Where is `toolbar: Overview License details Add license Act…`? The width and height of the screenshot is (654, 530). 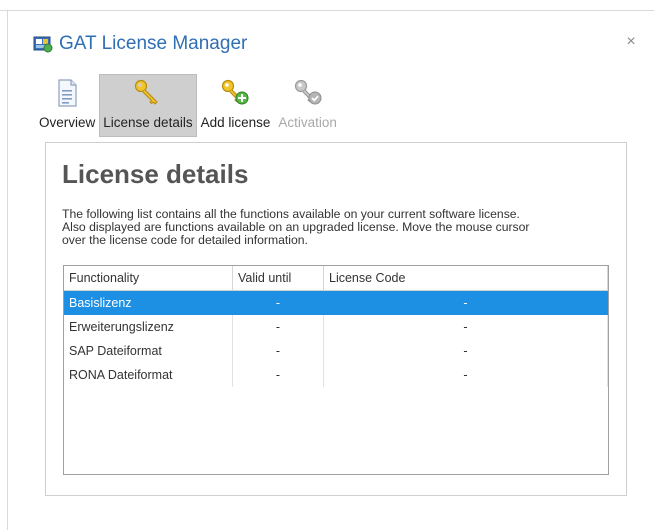
toolbar: Overview License details Add license Act… is located at coordinates (188, 107).